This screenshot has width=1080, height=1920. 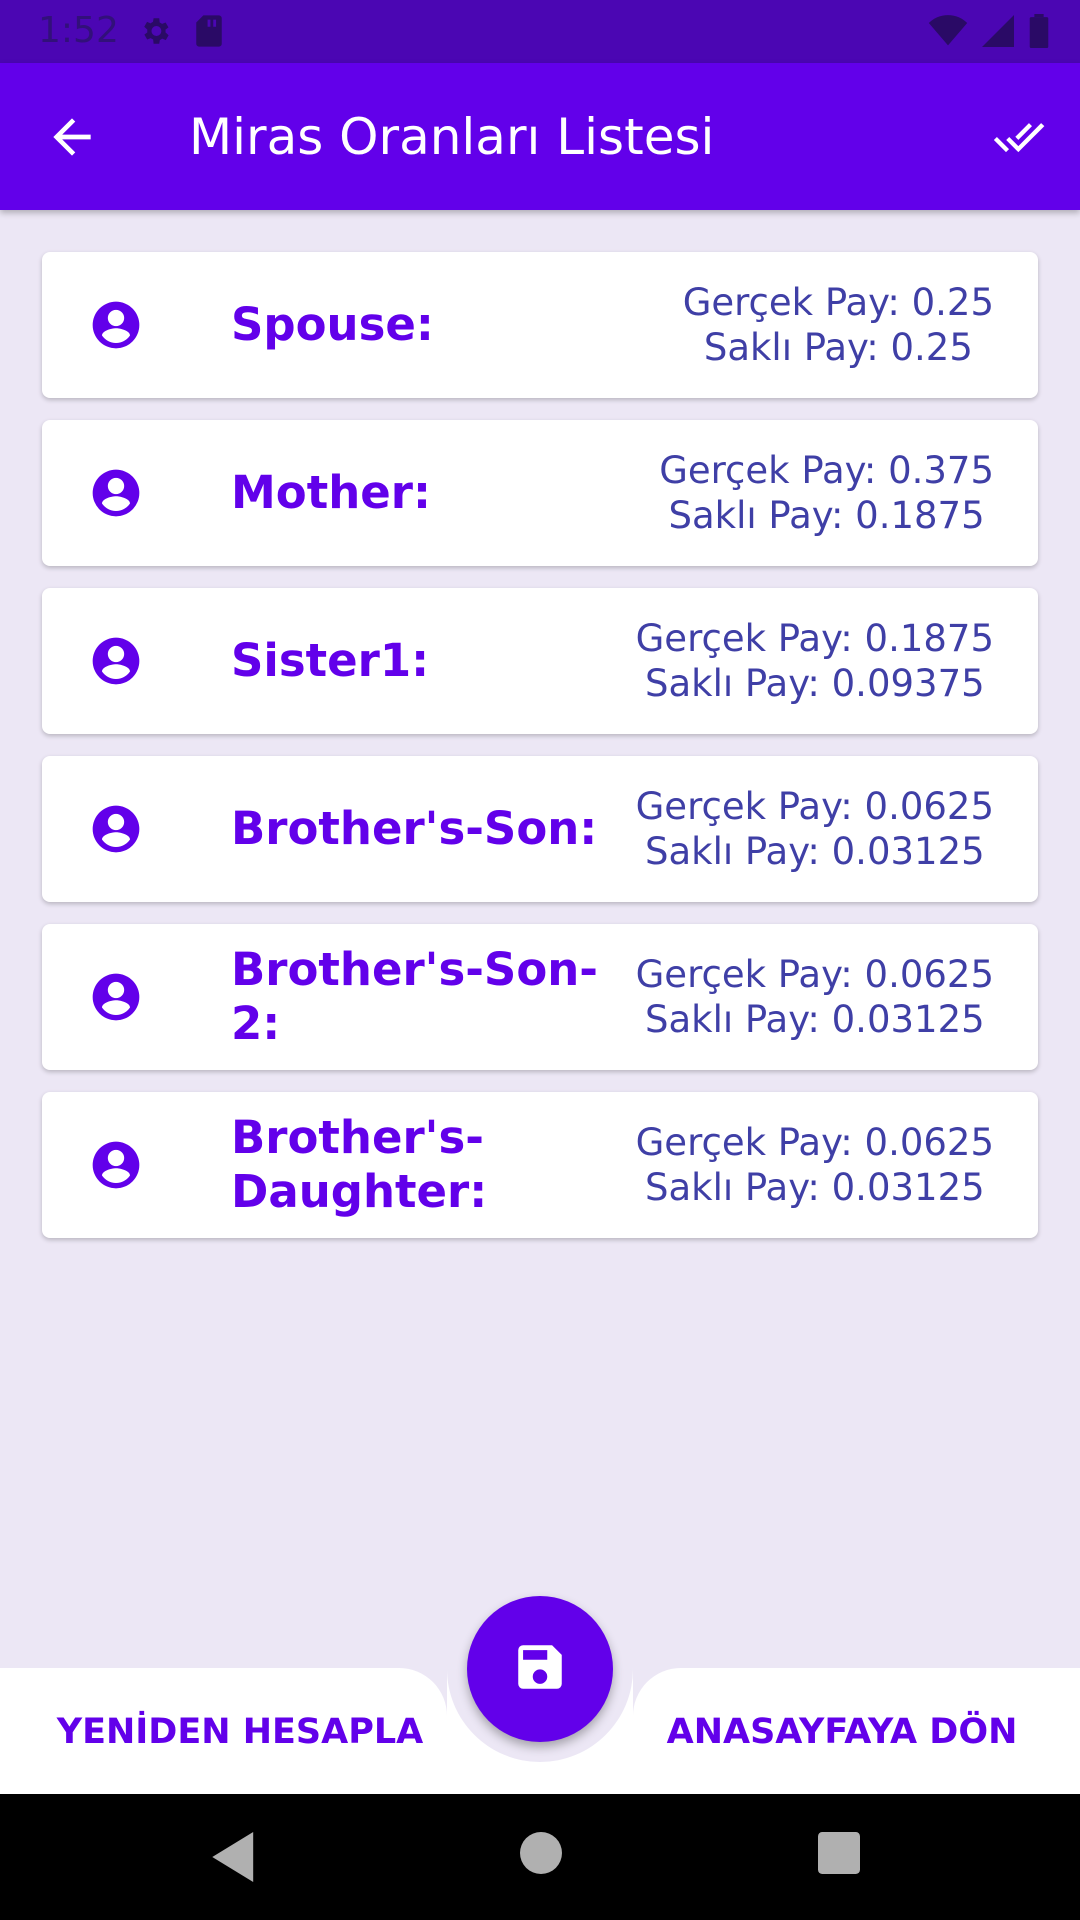 What do you see at coordinates (838, 302) in the screenshot?
I see `gercek-pay: Gerçek Pay: 0.25` at bounding box center [838, 302].